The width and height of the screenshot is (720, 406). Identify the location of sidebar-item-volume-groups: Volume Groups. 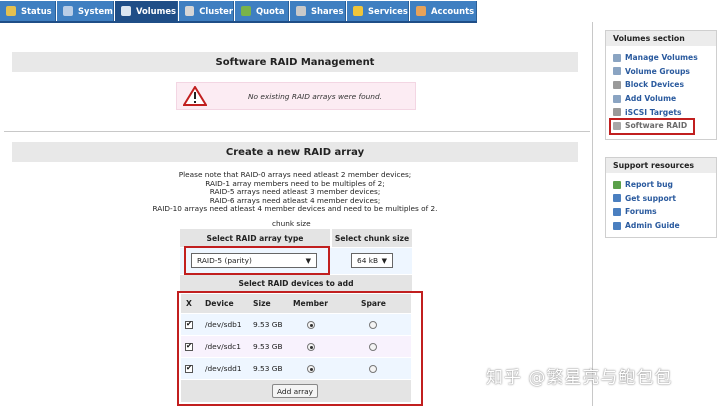
(661, 72).